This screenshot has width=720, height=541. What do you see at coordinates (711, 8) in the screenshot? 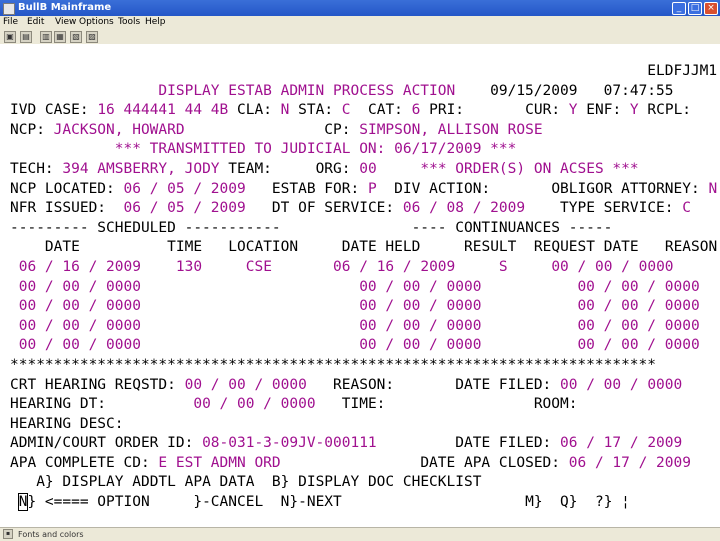
I see `close-button: ×` at bounding box center [711, 8].